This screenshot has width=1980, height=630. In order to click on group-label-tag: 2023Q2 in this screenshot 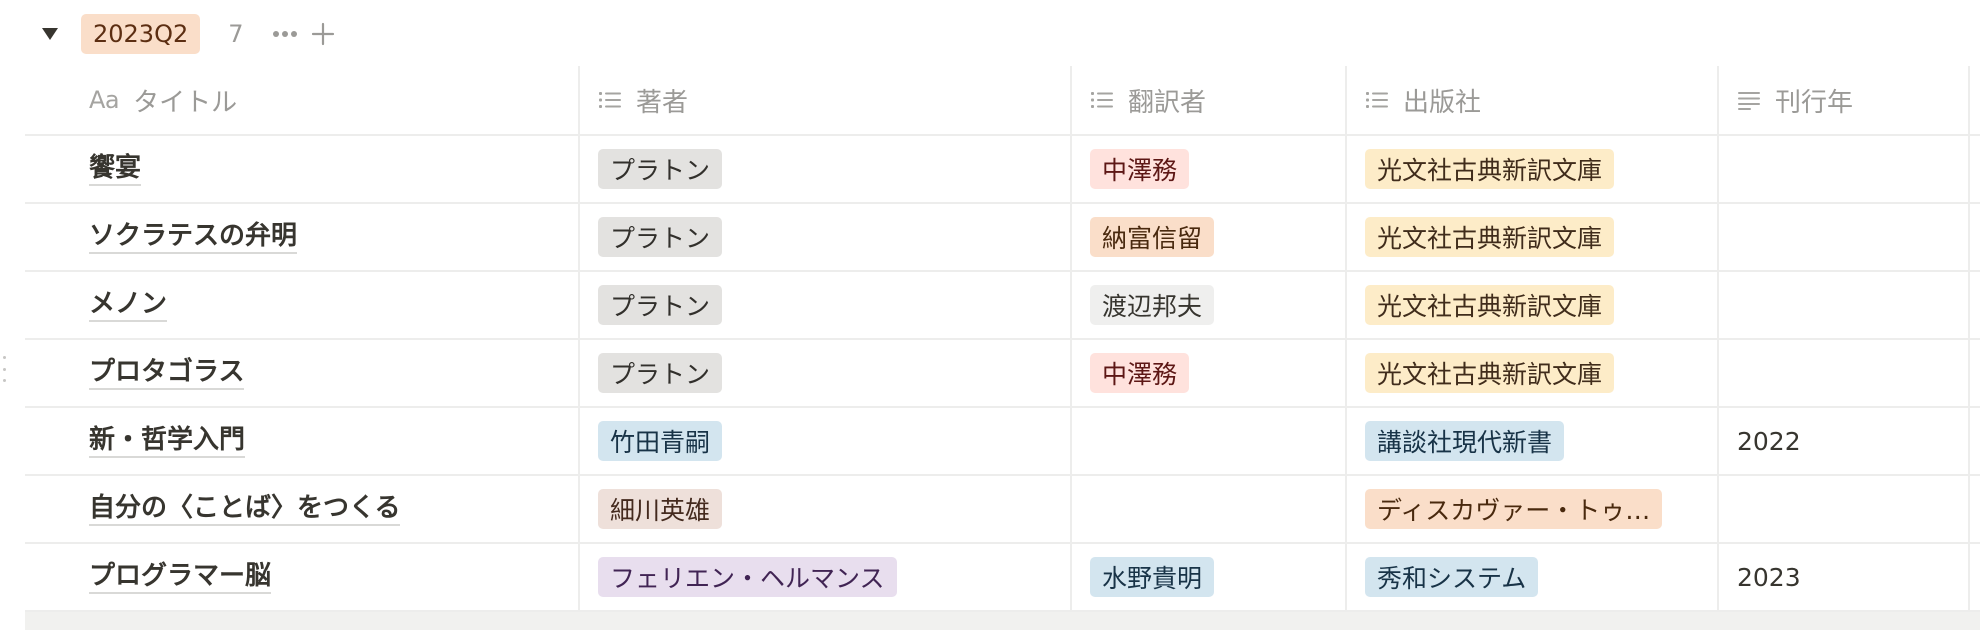, I will do `click(141, 34)`.